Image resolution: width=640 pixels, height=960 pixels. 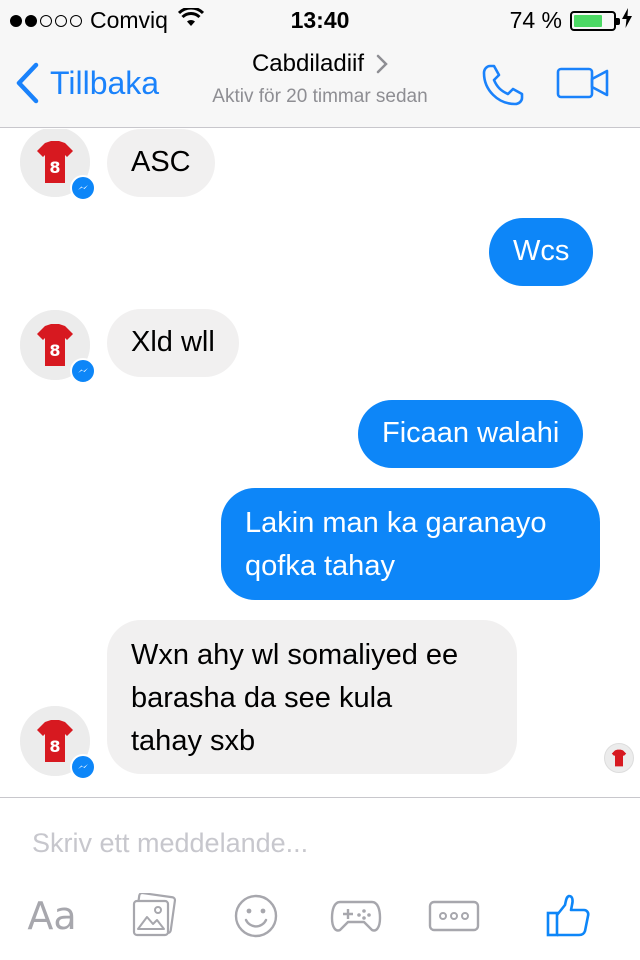 I want to click on contact-name: Cabdiladiif, so click(x=308, y=63).